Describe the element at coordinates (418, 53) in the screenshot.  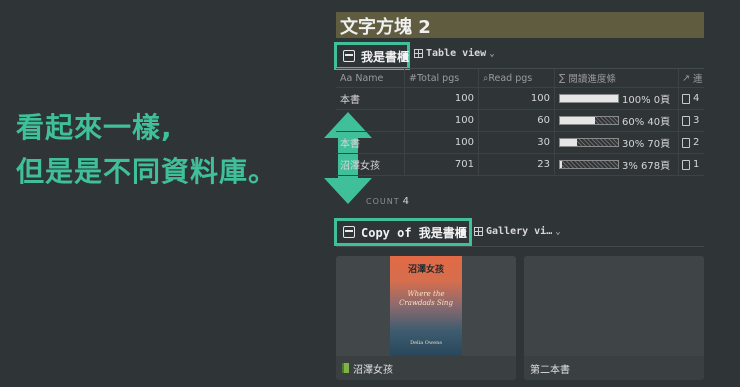
I see `table-icon` at that location.